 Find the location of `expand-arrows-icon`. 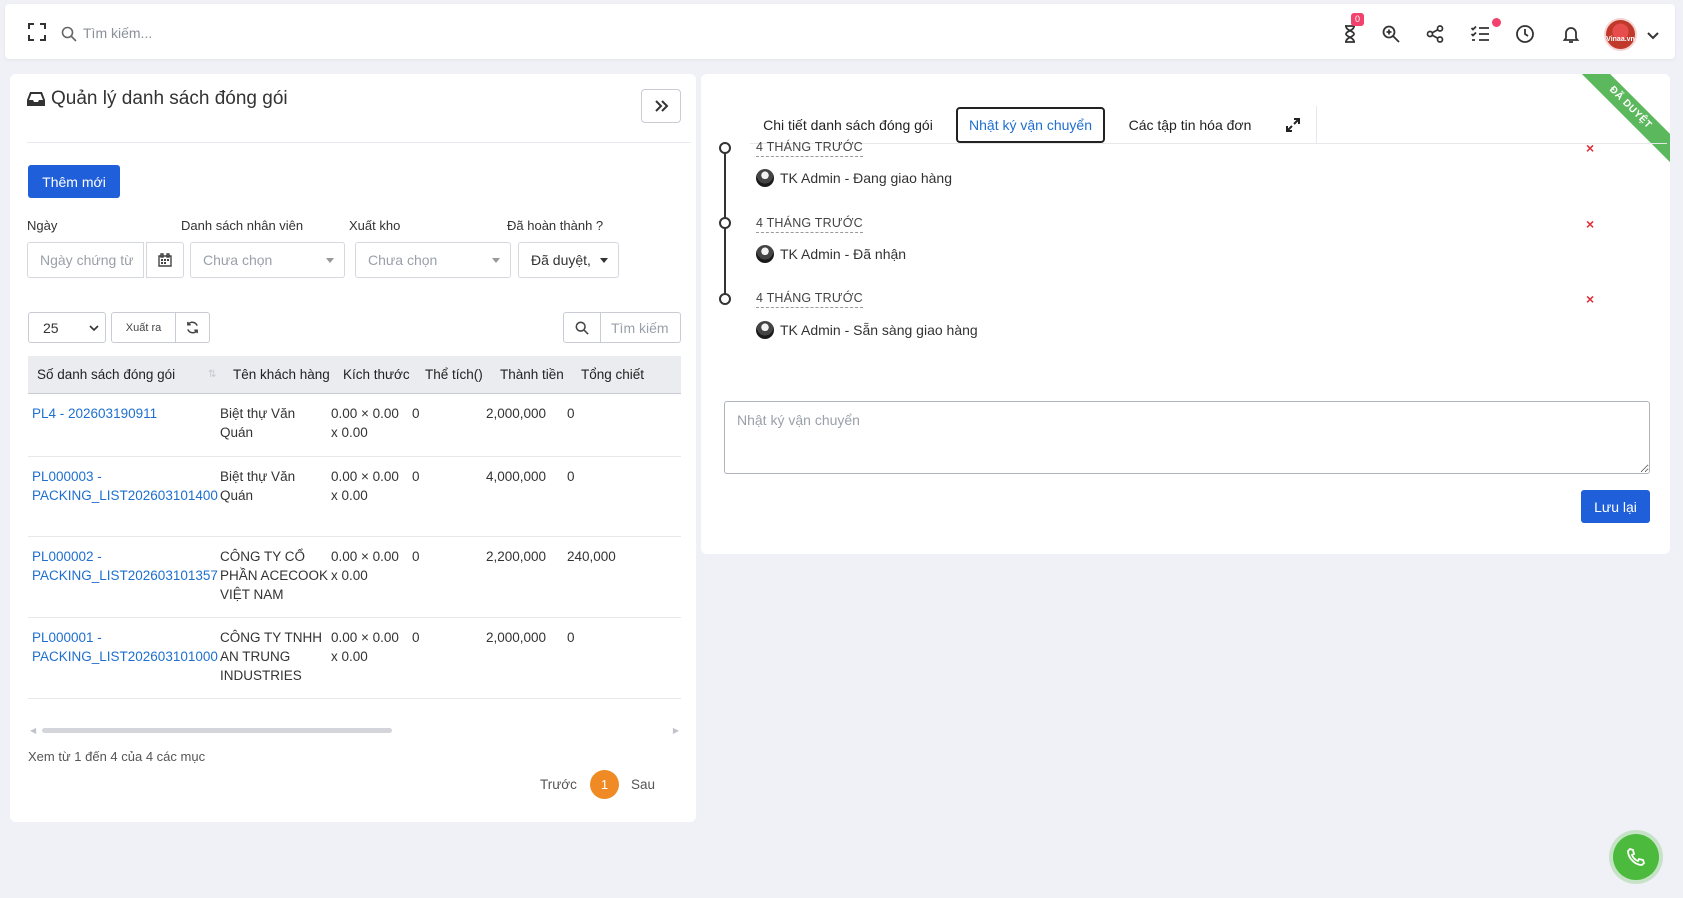

expand-arrows-icon is located at coordinates (1293, 125).